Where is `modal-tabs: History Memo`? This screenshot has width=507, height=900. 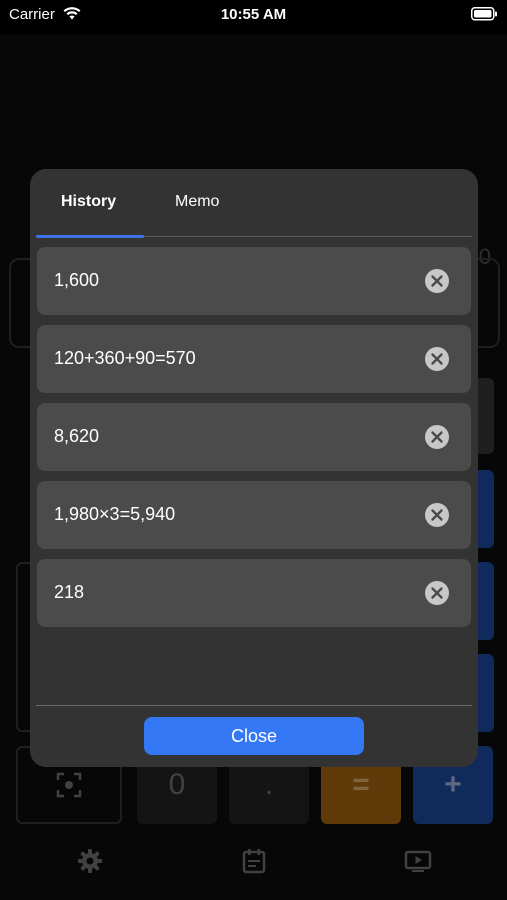
modal-tabs: History Memo is located at coordinates (254, 203).